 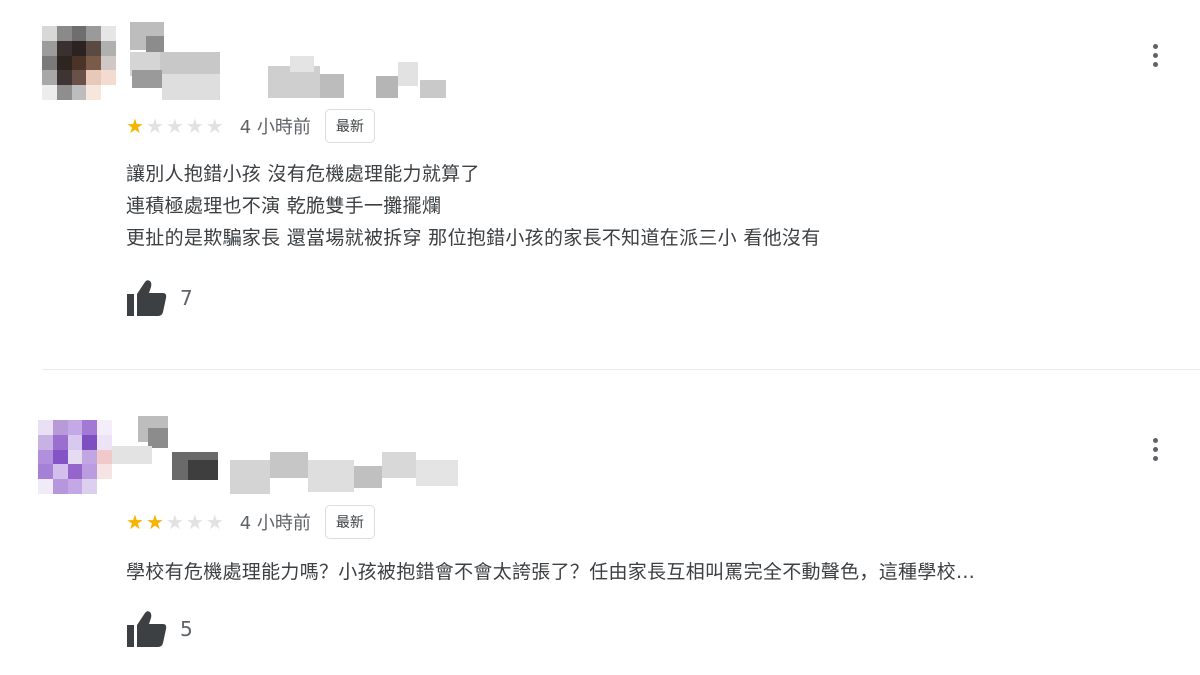 I want to click on review-text-line: 連積極處理也不演 乾脆雙手一攤擺爛, so click(x=284, y=206).